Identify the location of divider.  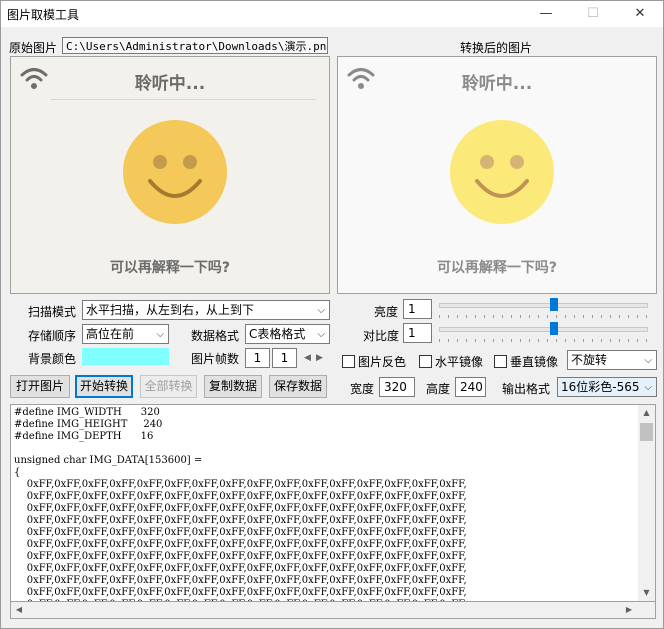
(183, 99).